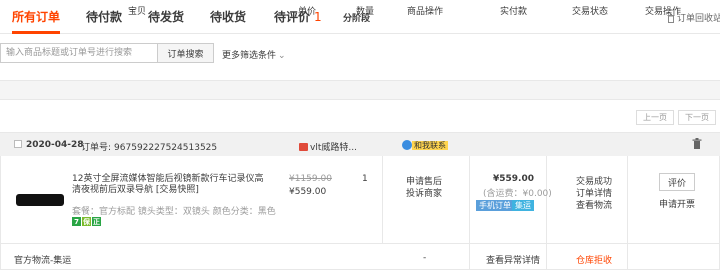 The height and width of the screenshot is (280, 720). Describe the element at coordinates (677, 182) in the screenshot. I see `evaluate-button: 评价` at that location.